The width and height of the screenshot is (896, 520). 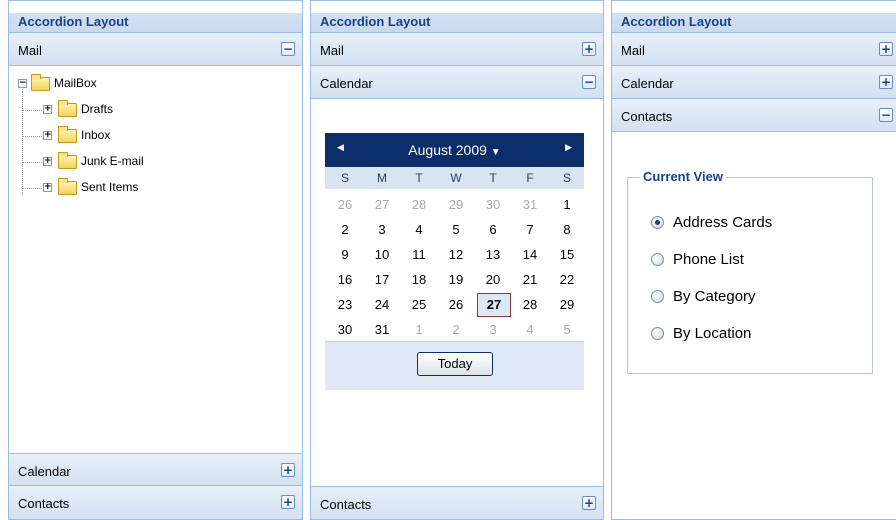 What do you see at coordinates (754, 115) in the screenshot?
I see `accordion-header-contacts: Contacts −` at bounding box center [754, 115].